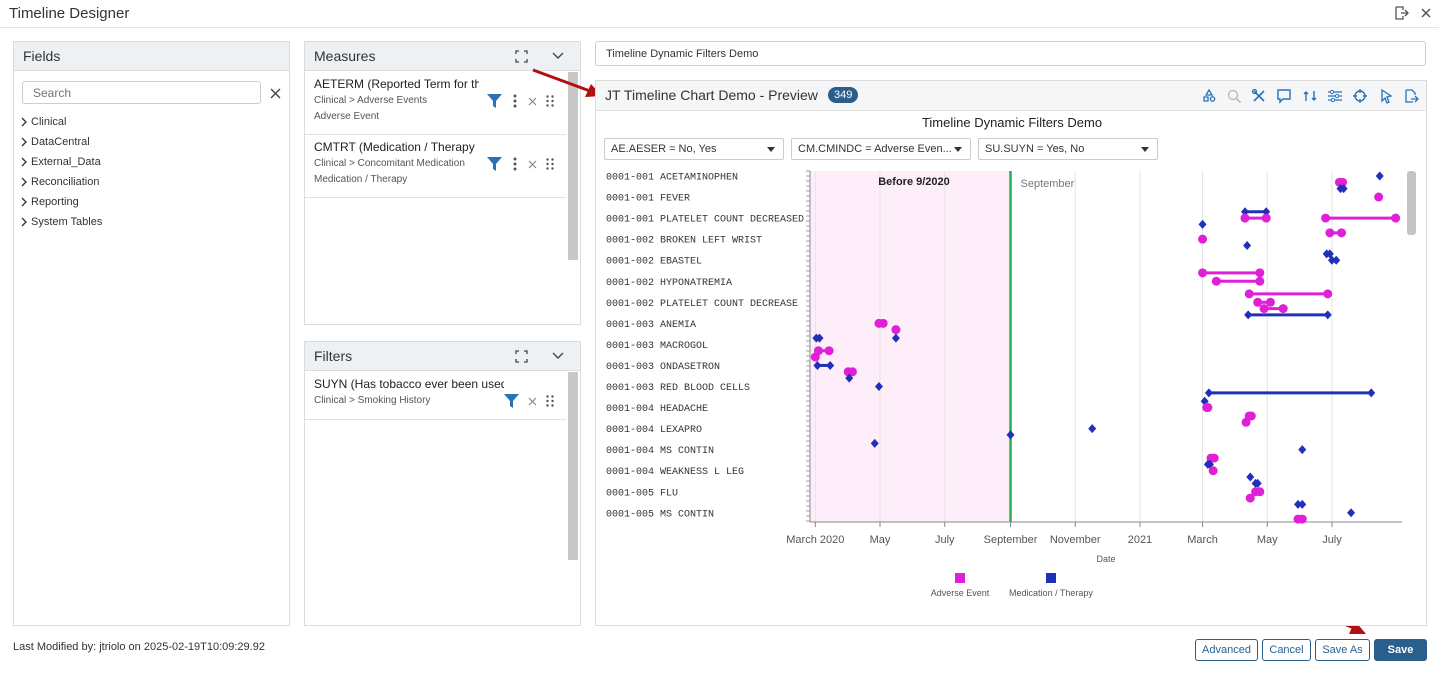 Image resolution: width=1439 pixels, height=674 pixels. What do you see at coordinates (567, 82) in the screenshot?
I see `annotation-arrow-preview` at bounding box center [567, 82].